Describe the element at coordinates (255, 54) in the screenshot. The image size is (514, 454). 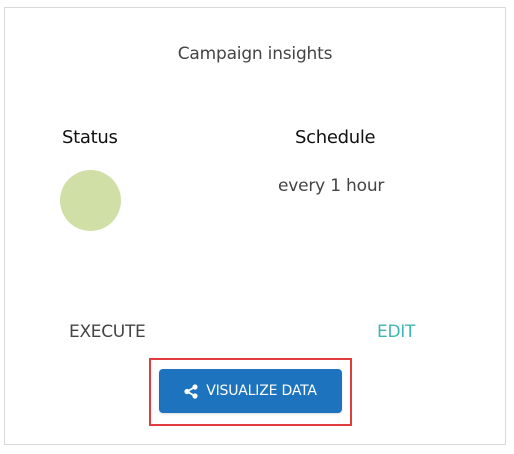
I see `card-title: Campaign insights` at that location.